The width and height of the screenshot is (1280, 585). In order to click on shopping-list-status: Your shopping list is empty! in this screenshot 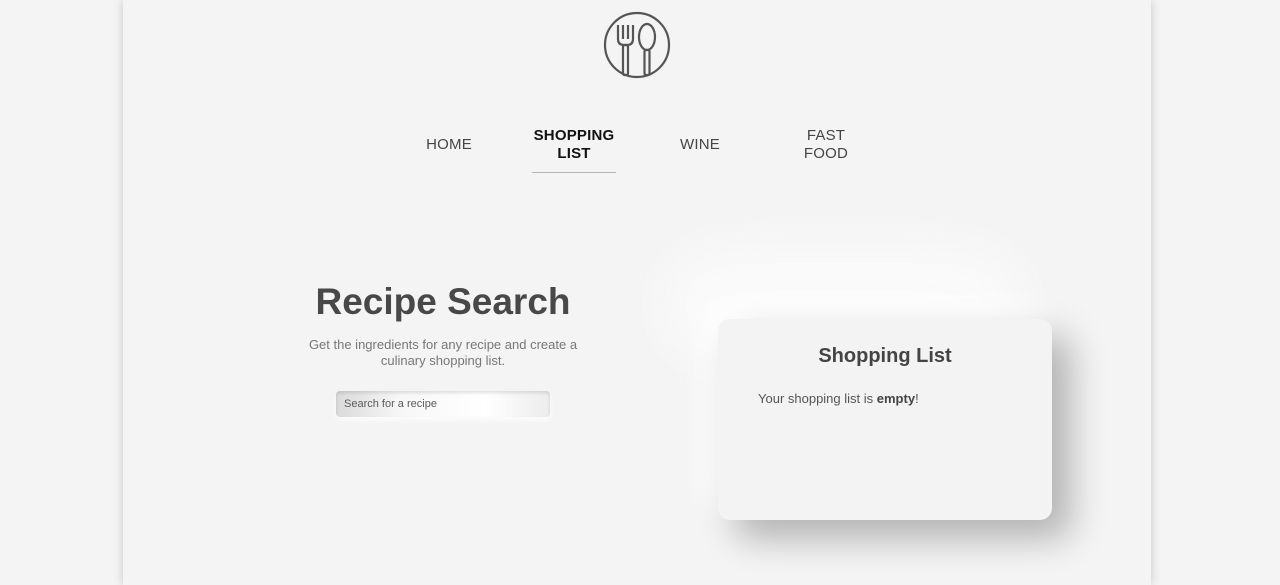, I will do `click(838, 398)`.